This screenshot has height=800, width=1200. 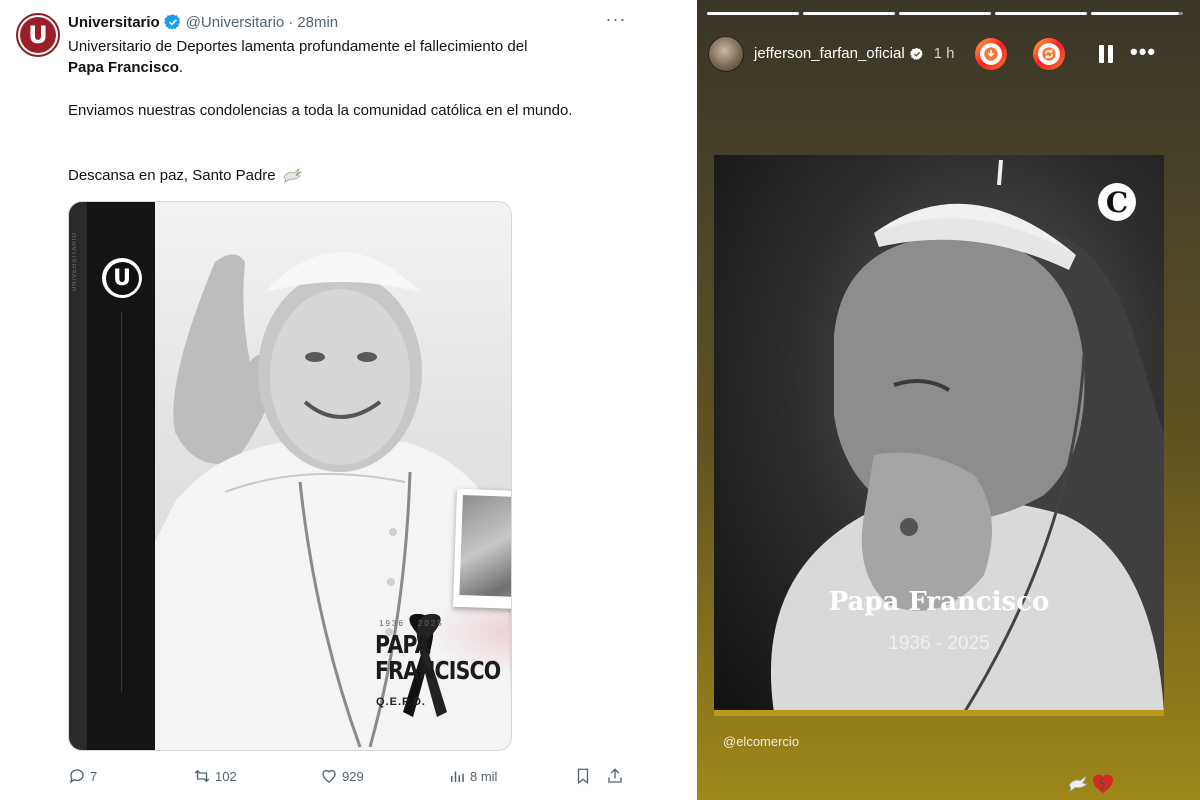 I want to click on story-sync-sticker, so click(x=1049, y=54).